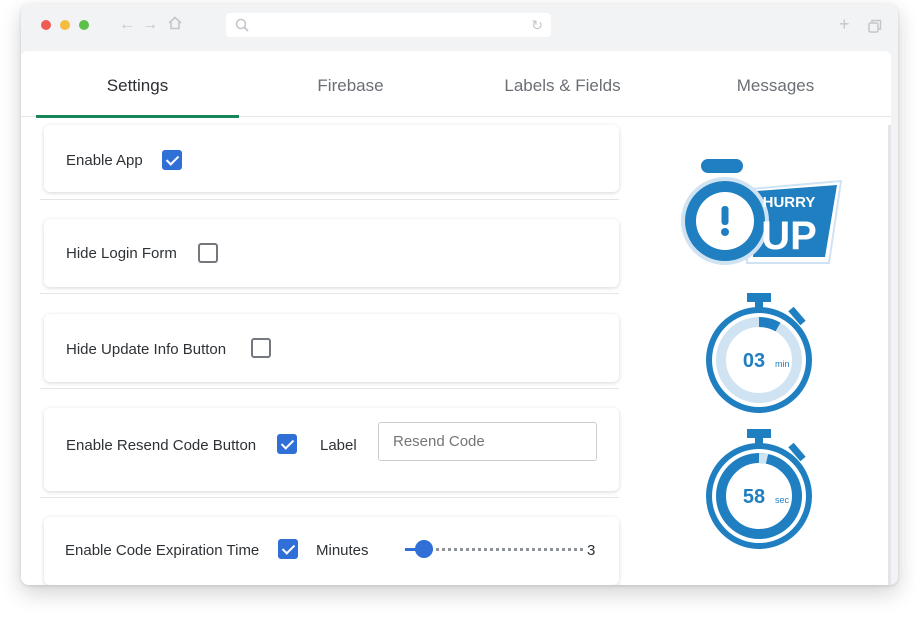  I want to click on hide-login-form-row: Hide Login Form, so click(331, 253).